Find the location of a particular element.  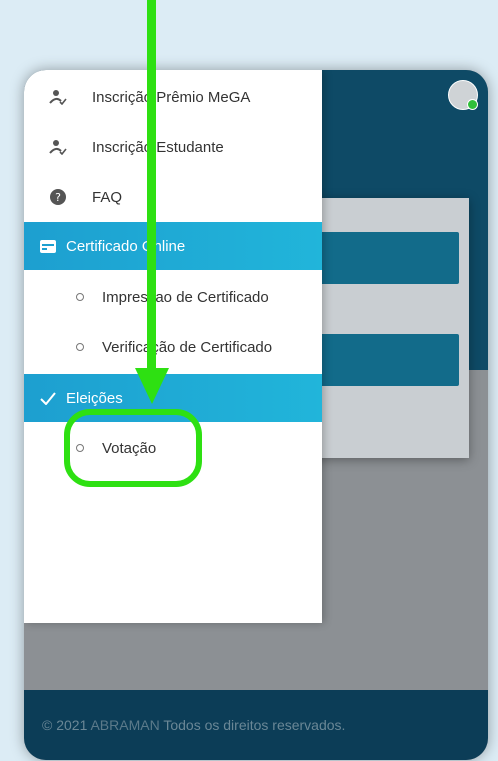

menu-item-faq: ? FAQ is located at coordinates (173, 197).